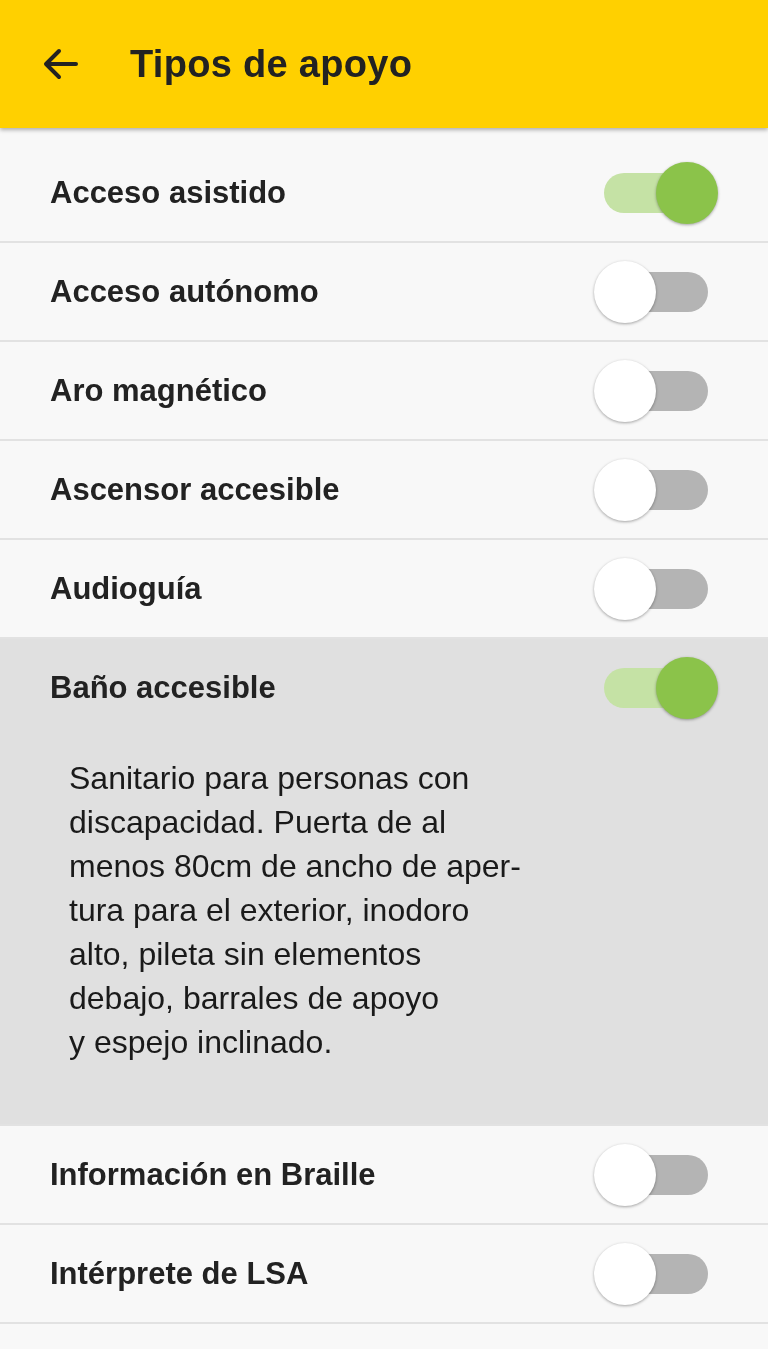 This screenshot has width=768, height=1349. I want to click on option-label: Audioguía, so click(126, 588).